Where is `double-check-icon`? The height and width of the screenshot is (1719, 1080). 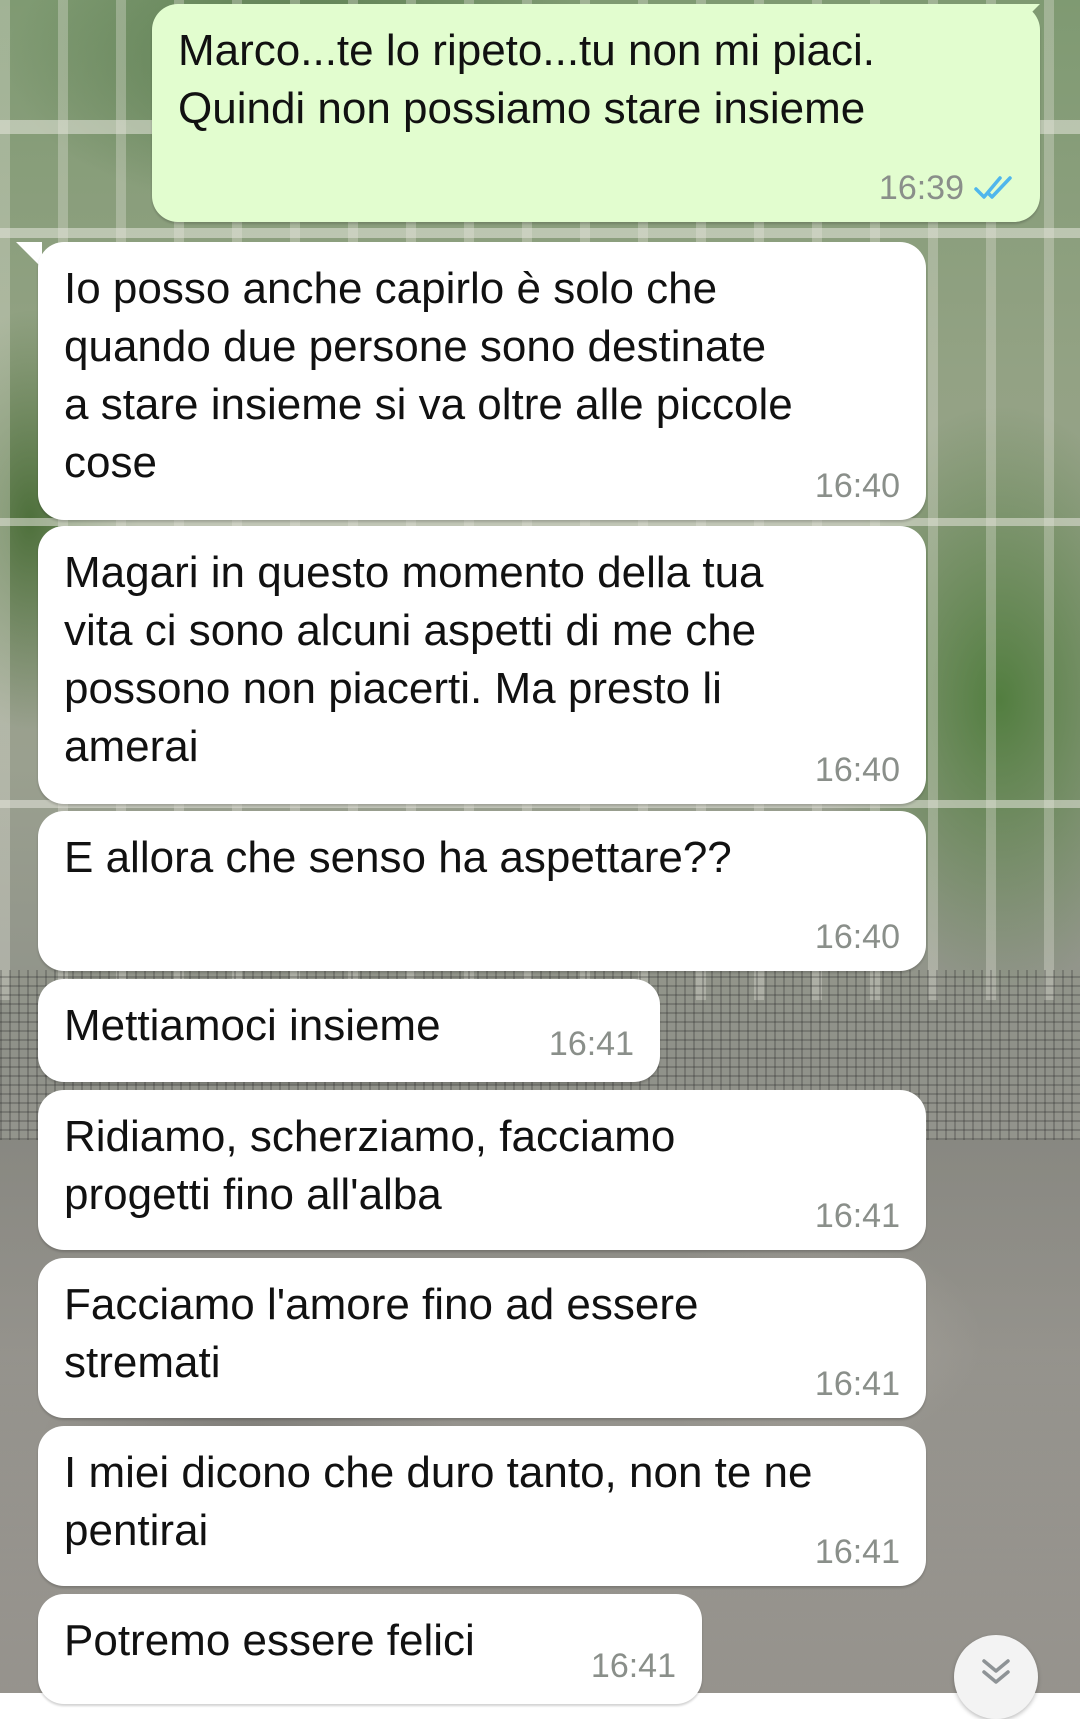 double-check-icon is located at coordinates (994, 188).